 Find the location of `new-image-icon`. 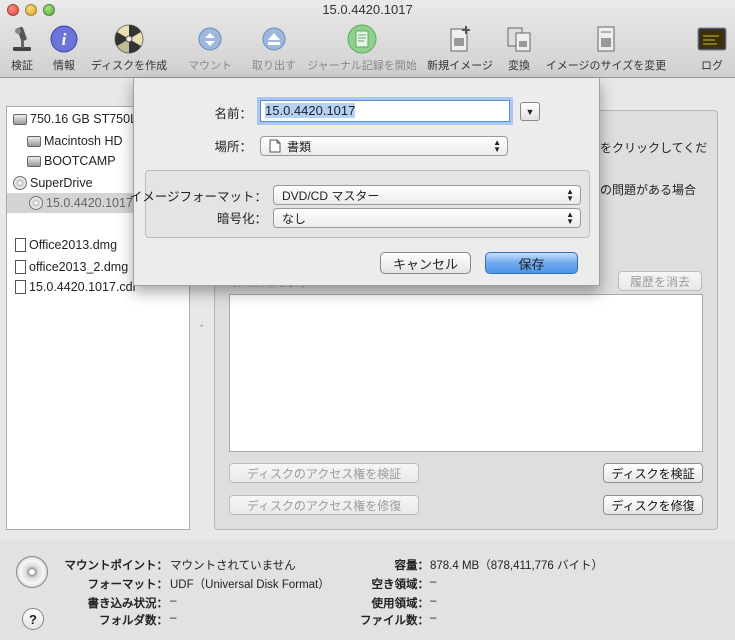

new-image-icon is located at coordinates (460, 39).